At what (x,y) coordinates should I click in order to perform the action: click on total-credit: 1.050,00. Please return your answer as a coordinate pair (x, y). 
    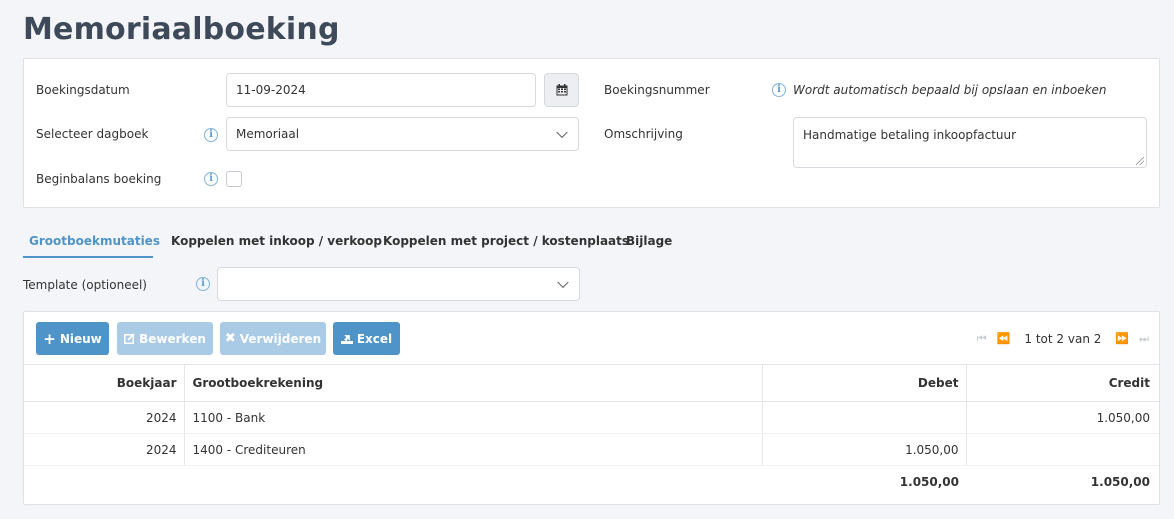
    Looking at the image, I should click on (1120, 482).